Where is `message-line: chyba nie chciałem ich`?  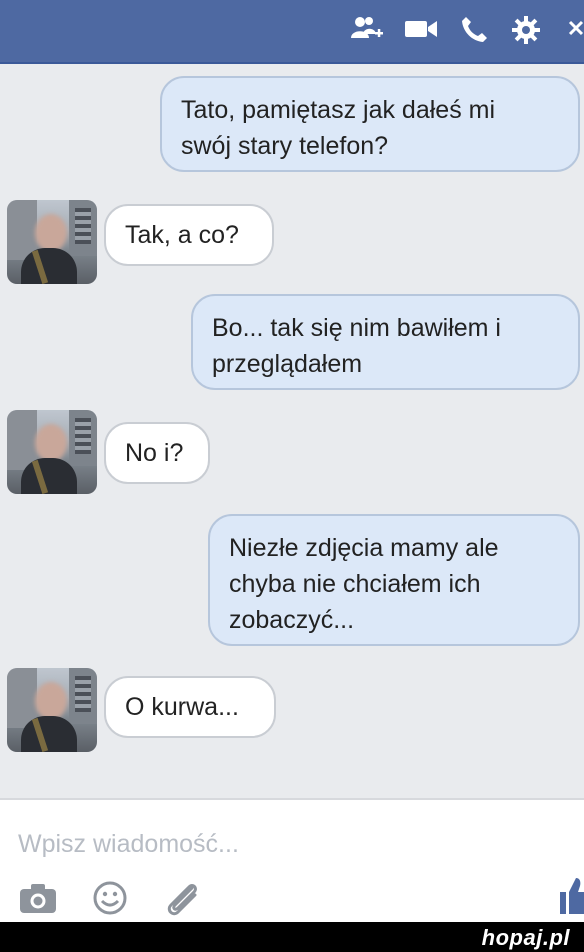
message-line: chyba nie chciałem ich is located at coordinates (355, 584).